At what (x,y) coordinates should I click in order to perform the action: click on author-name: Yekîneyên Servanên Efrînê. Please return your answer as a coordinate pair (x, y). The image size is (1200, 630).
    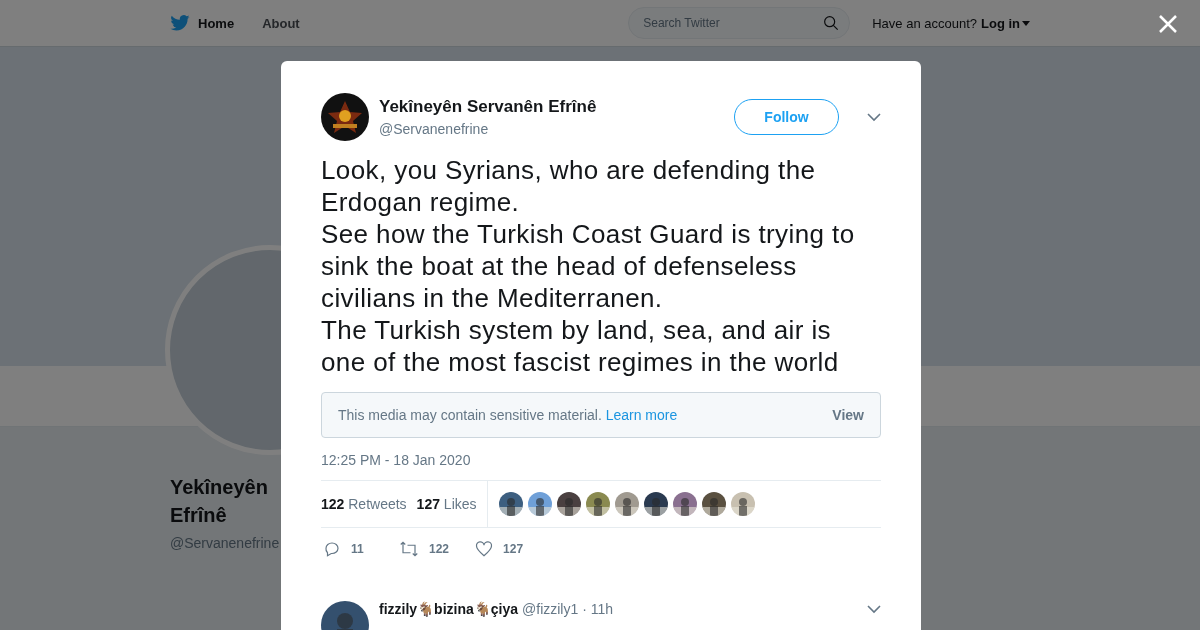
    Looking at the image, I should click on (488, 107).